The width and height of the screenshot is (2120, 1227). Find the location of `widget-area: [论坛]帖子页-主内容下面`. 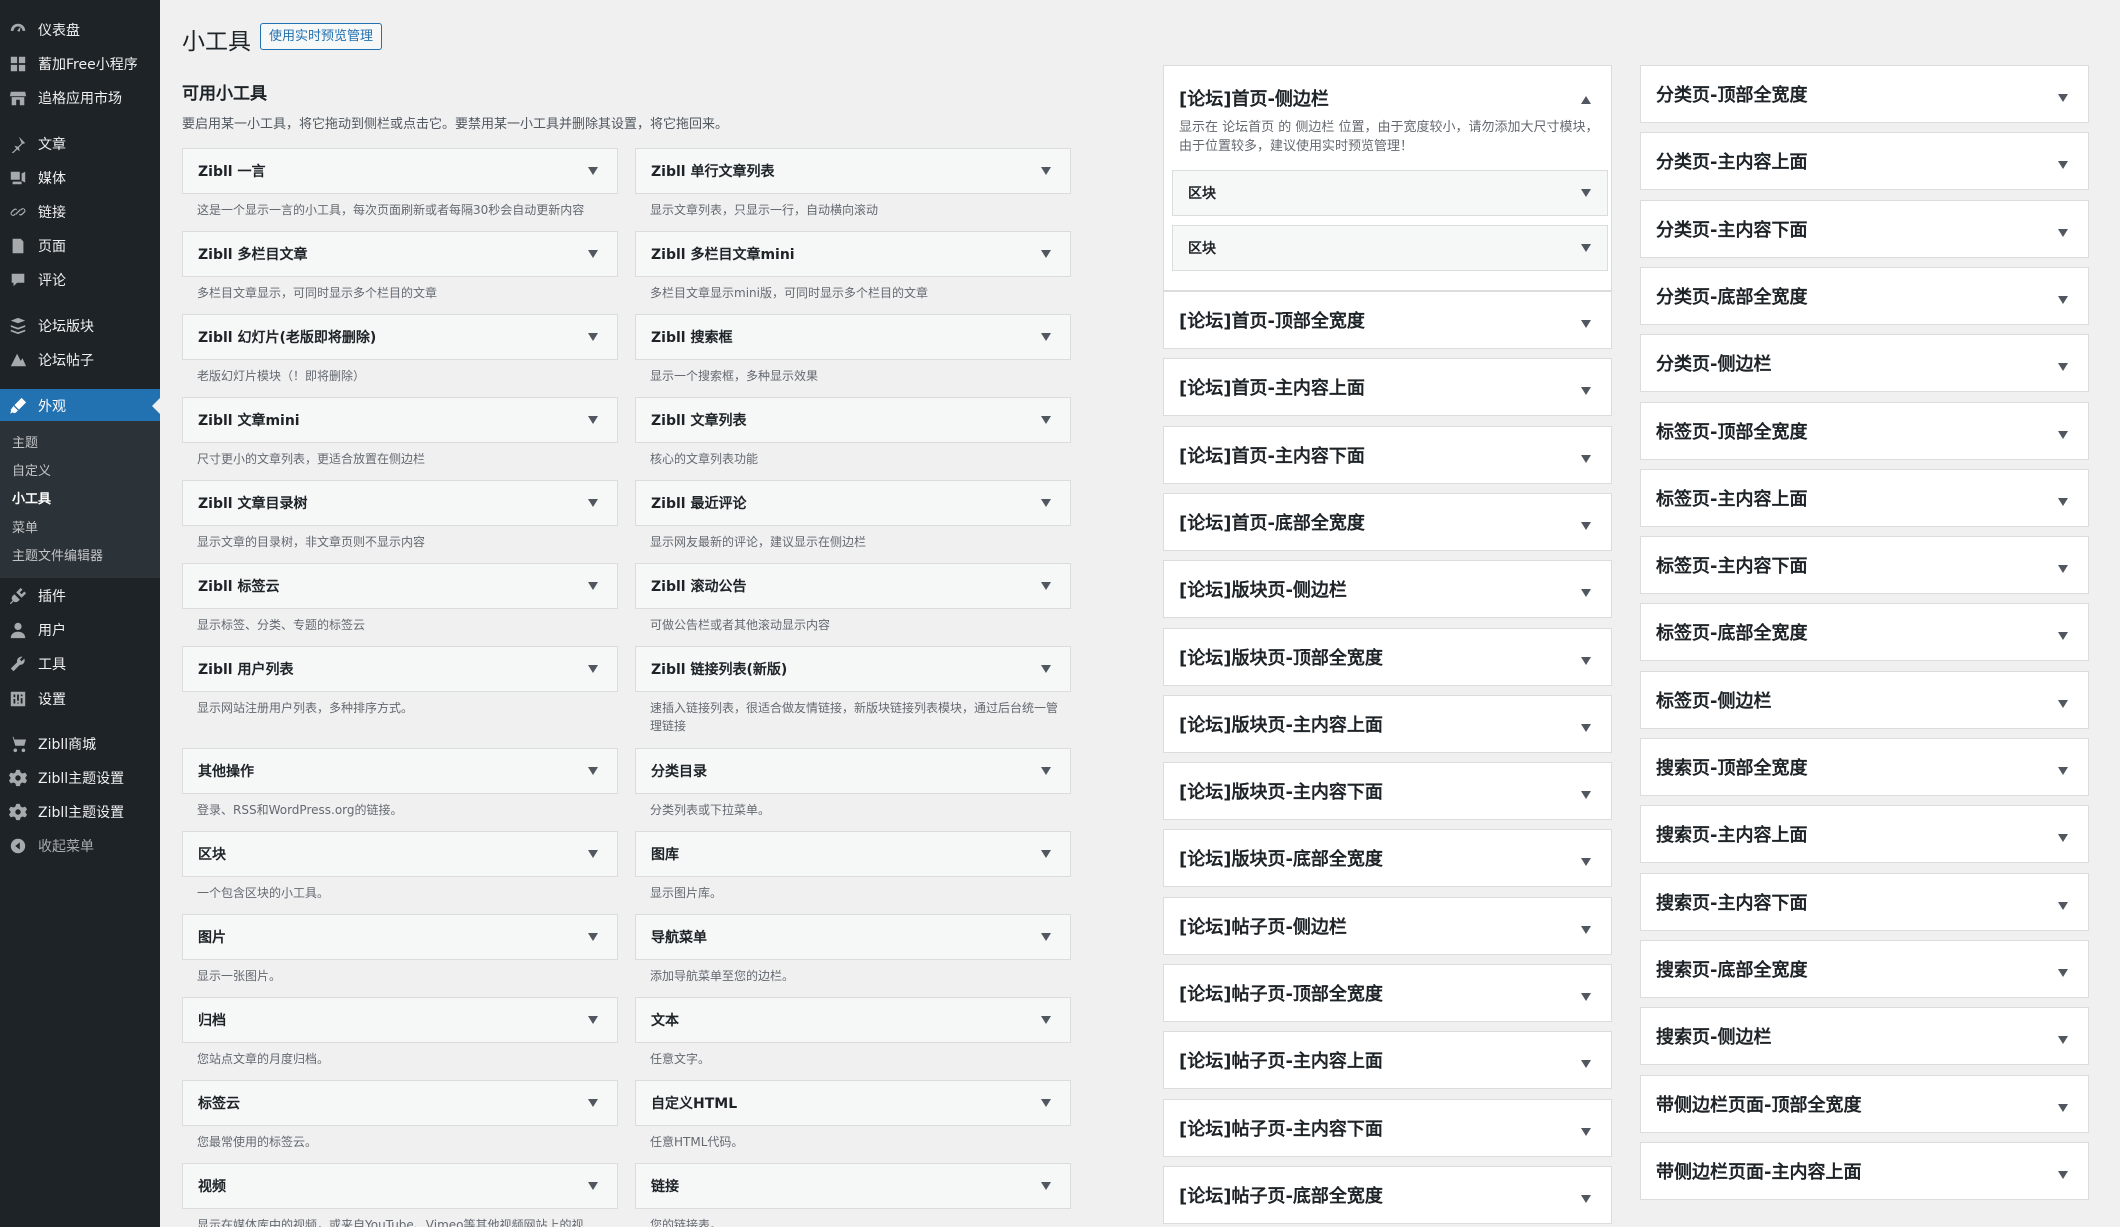

widget-area: [论坛]帖子页-主内容下面 is located at coordinates (1387, 1127).